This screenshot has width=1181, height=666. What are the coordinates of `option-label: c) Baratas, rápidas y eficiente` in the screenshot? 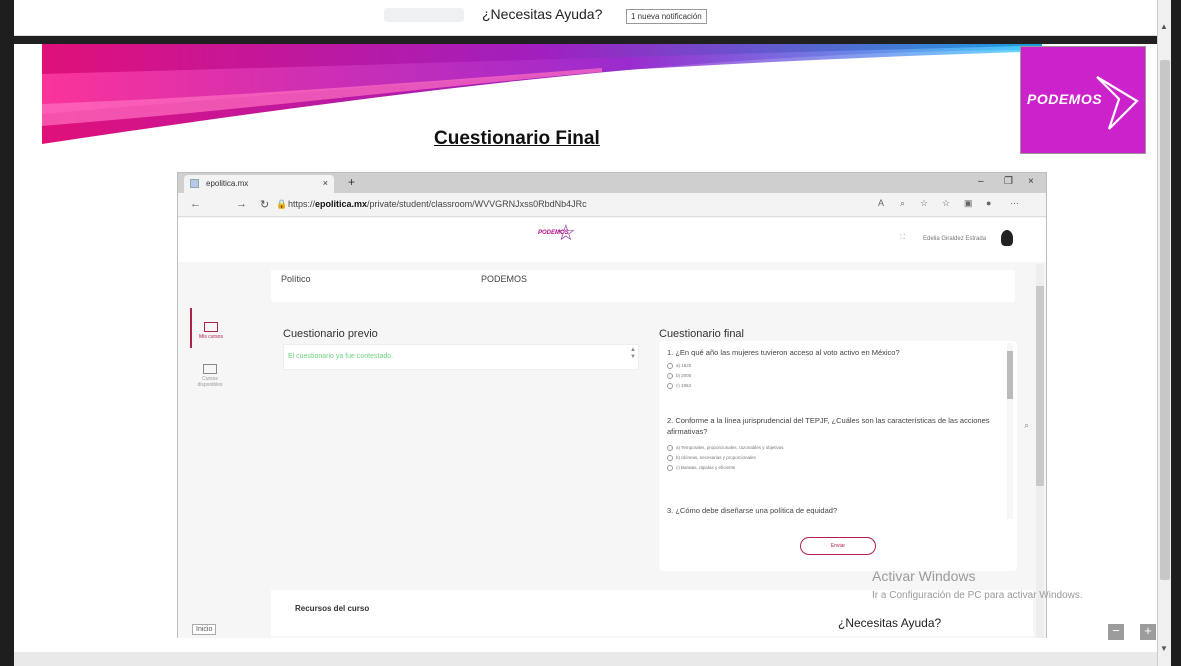 It's located at (706, 468).